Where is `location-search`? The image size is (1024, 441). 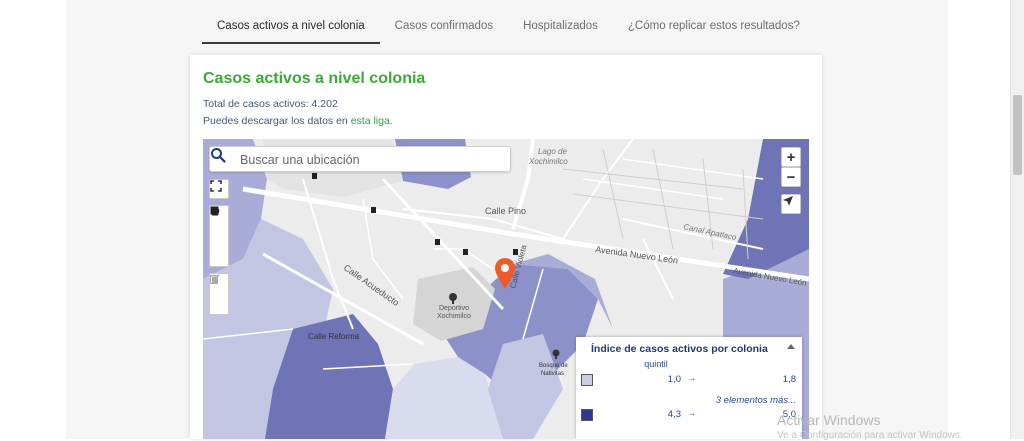
location-search is located at coordinates (360, 159).